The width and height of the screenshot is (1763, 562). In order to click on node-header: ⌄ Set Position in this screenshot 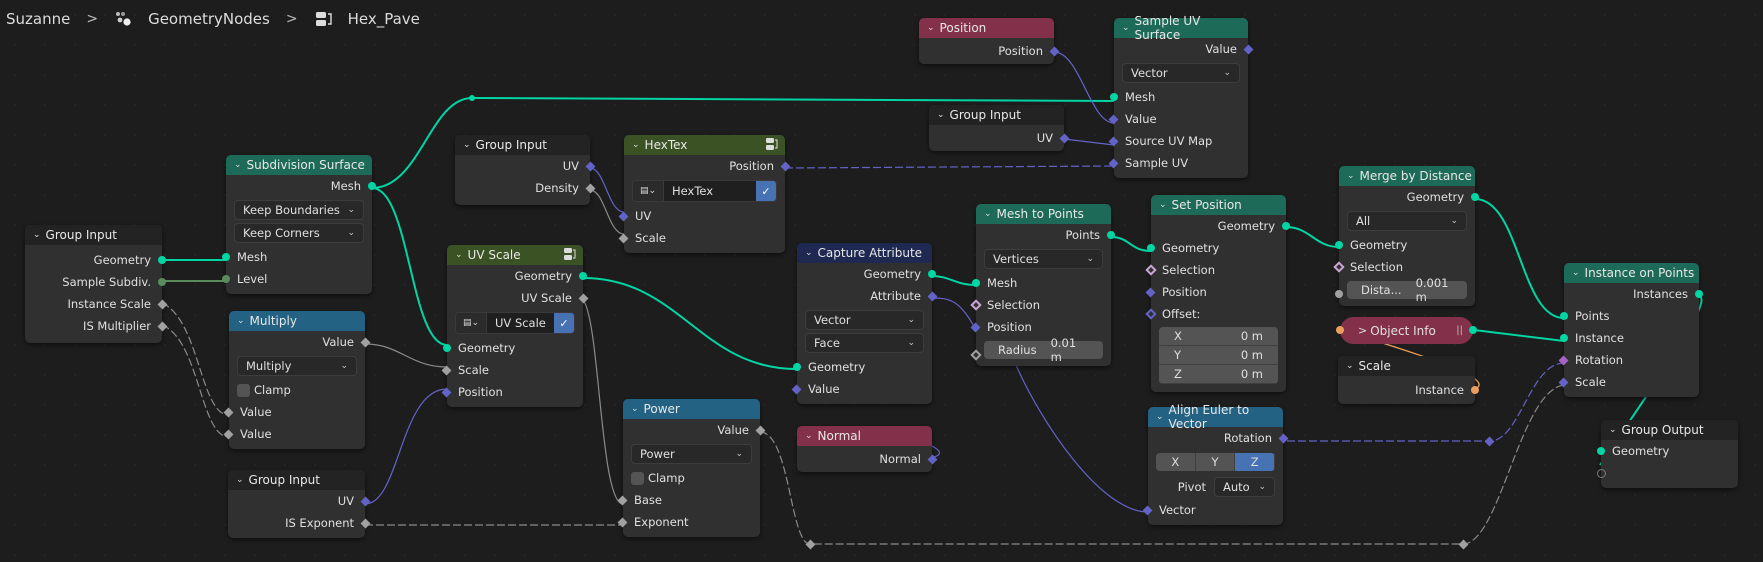, I will do `click(1218, 205)`.